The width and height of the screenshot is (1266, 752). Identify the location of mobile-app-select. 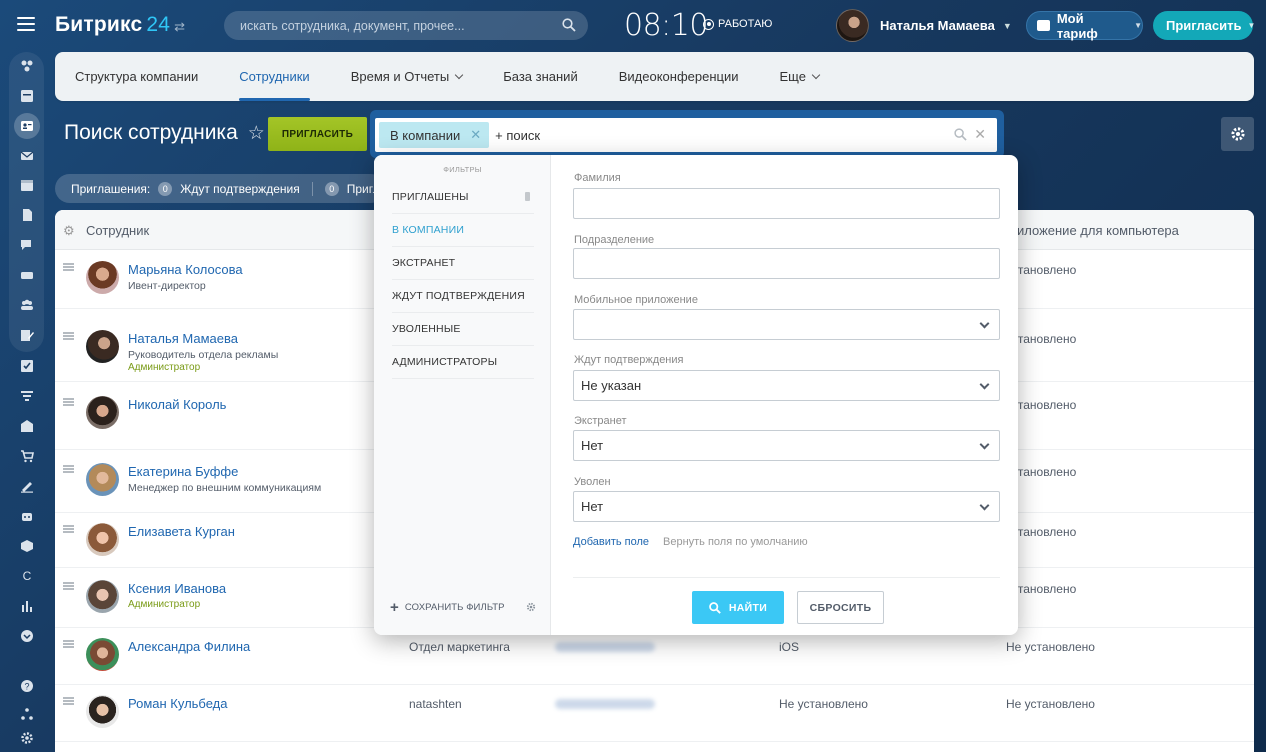
(786, 324).